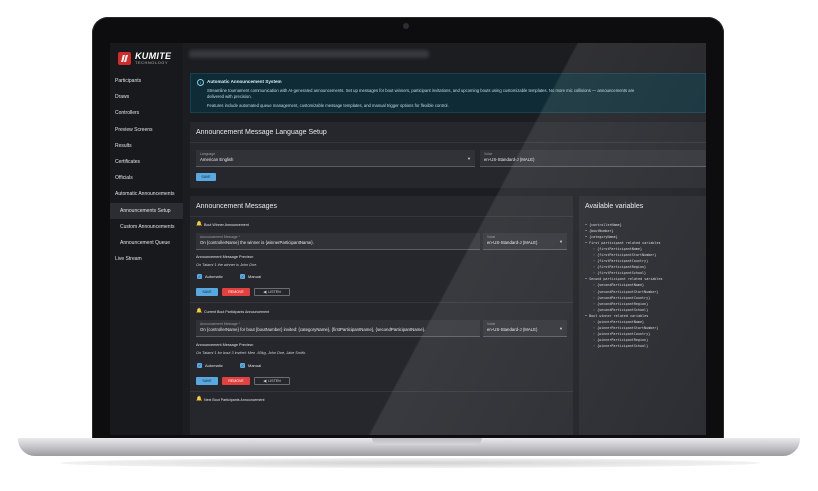  What do you see at coordinates (146, 259) in the screenshot?
I see `sidebar-item-live-stream: Live Stream` at bounding box center [146, 259].